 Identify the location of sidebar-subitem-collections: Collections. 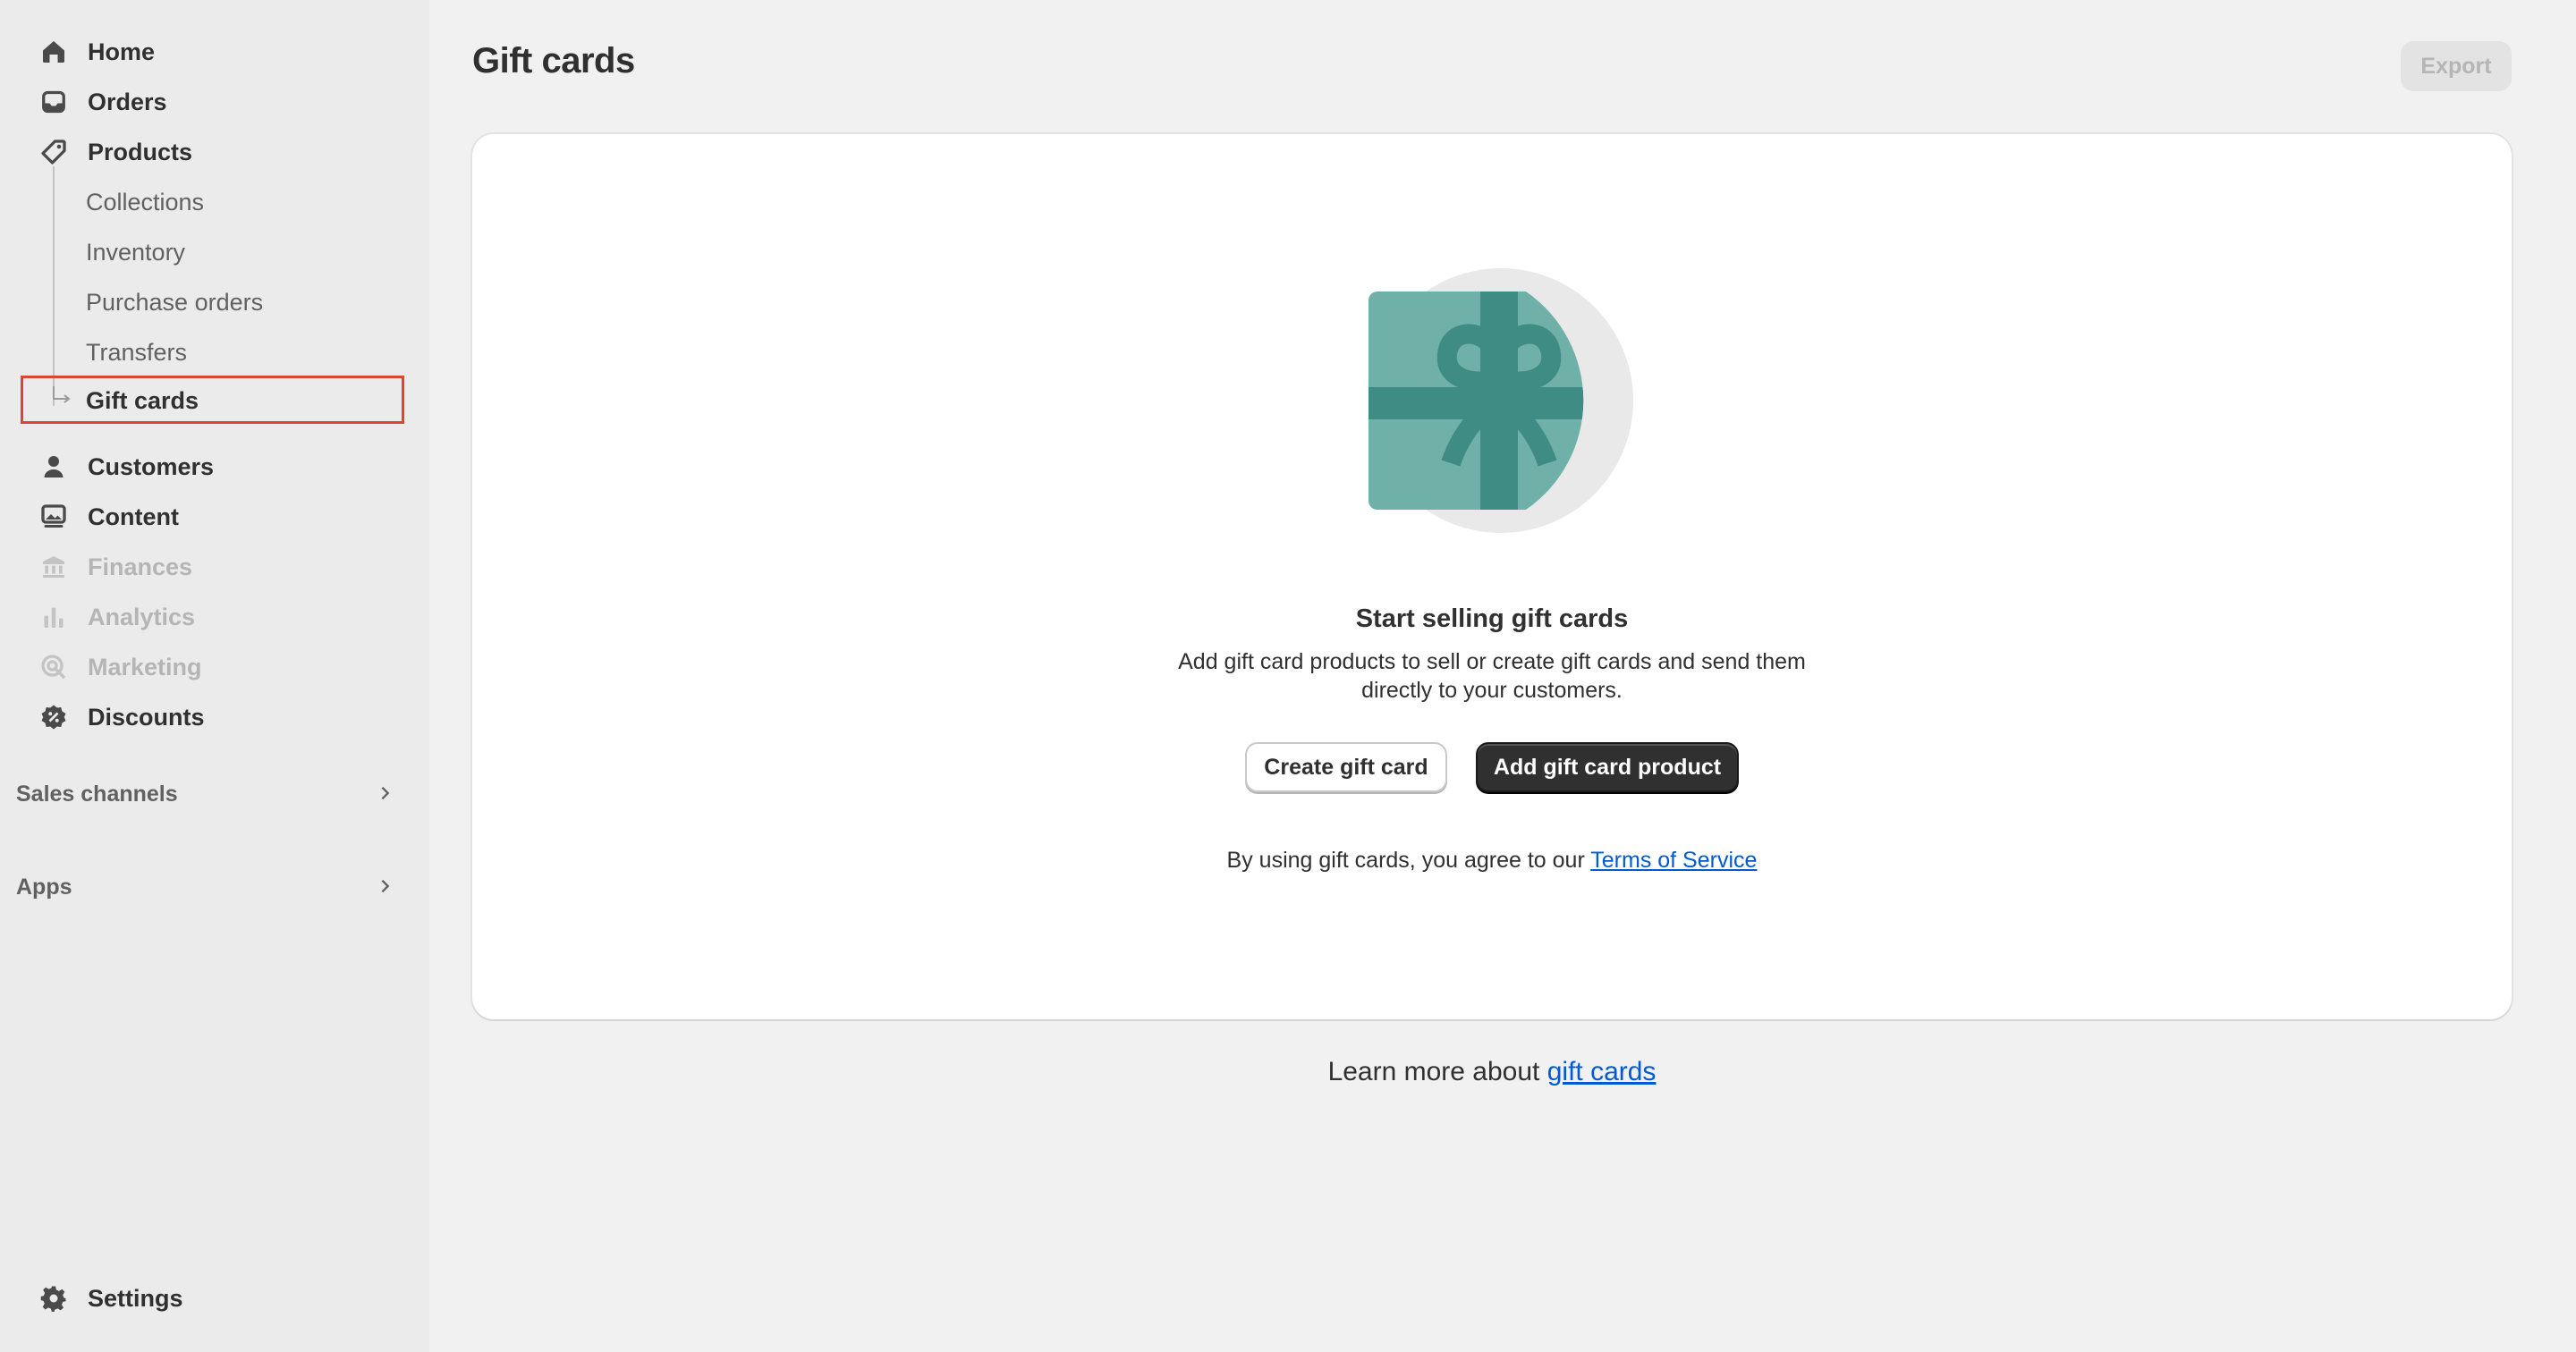
(211, 202).